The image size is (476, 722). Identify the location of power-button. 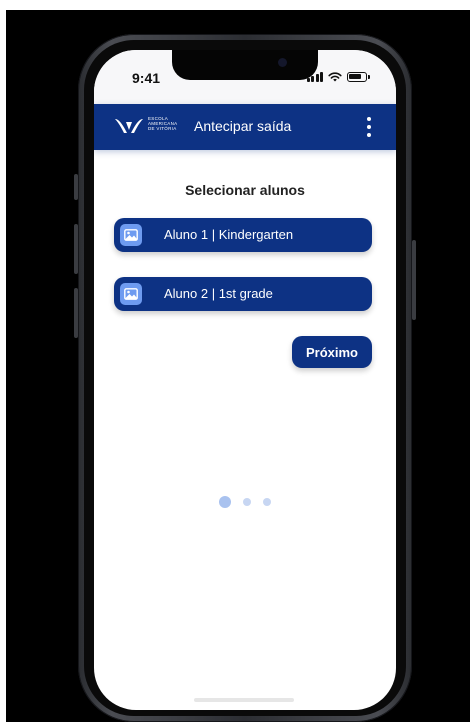
(414, 280).